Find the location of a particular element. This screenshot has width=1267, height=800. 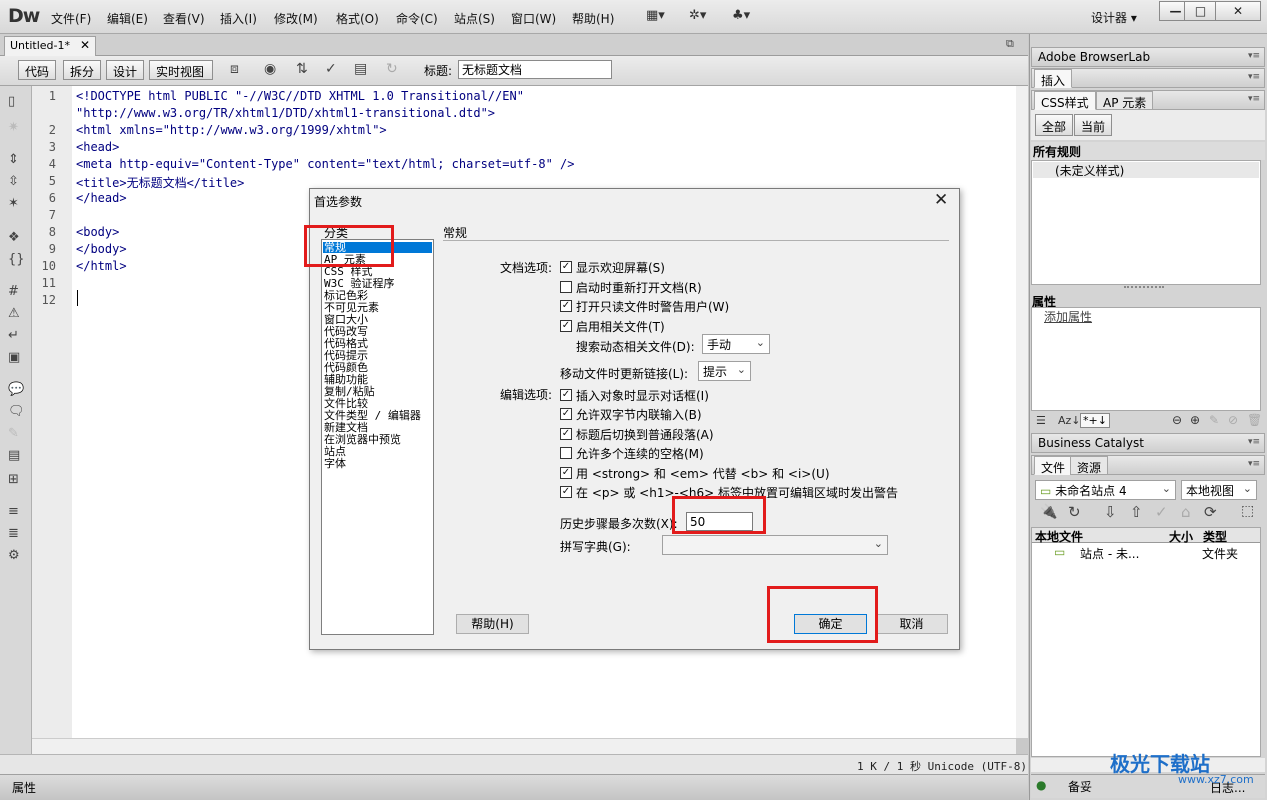

category-item: 新建文档 is located at coordinates (346, 427).